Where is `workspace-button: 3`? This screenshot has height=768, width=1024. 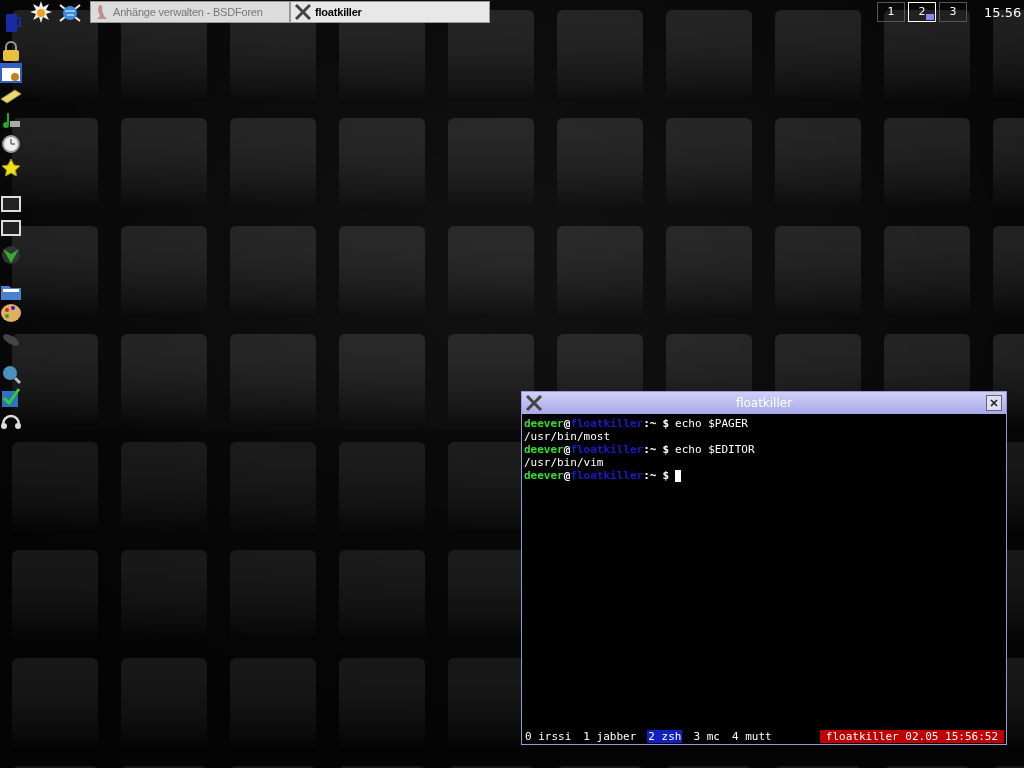 workspace-button: 3 is located at coordinates (953, 12).